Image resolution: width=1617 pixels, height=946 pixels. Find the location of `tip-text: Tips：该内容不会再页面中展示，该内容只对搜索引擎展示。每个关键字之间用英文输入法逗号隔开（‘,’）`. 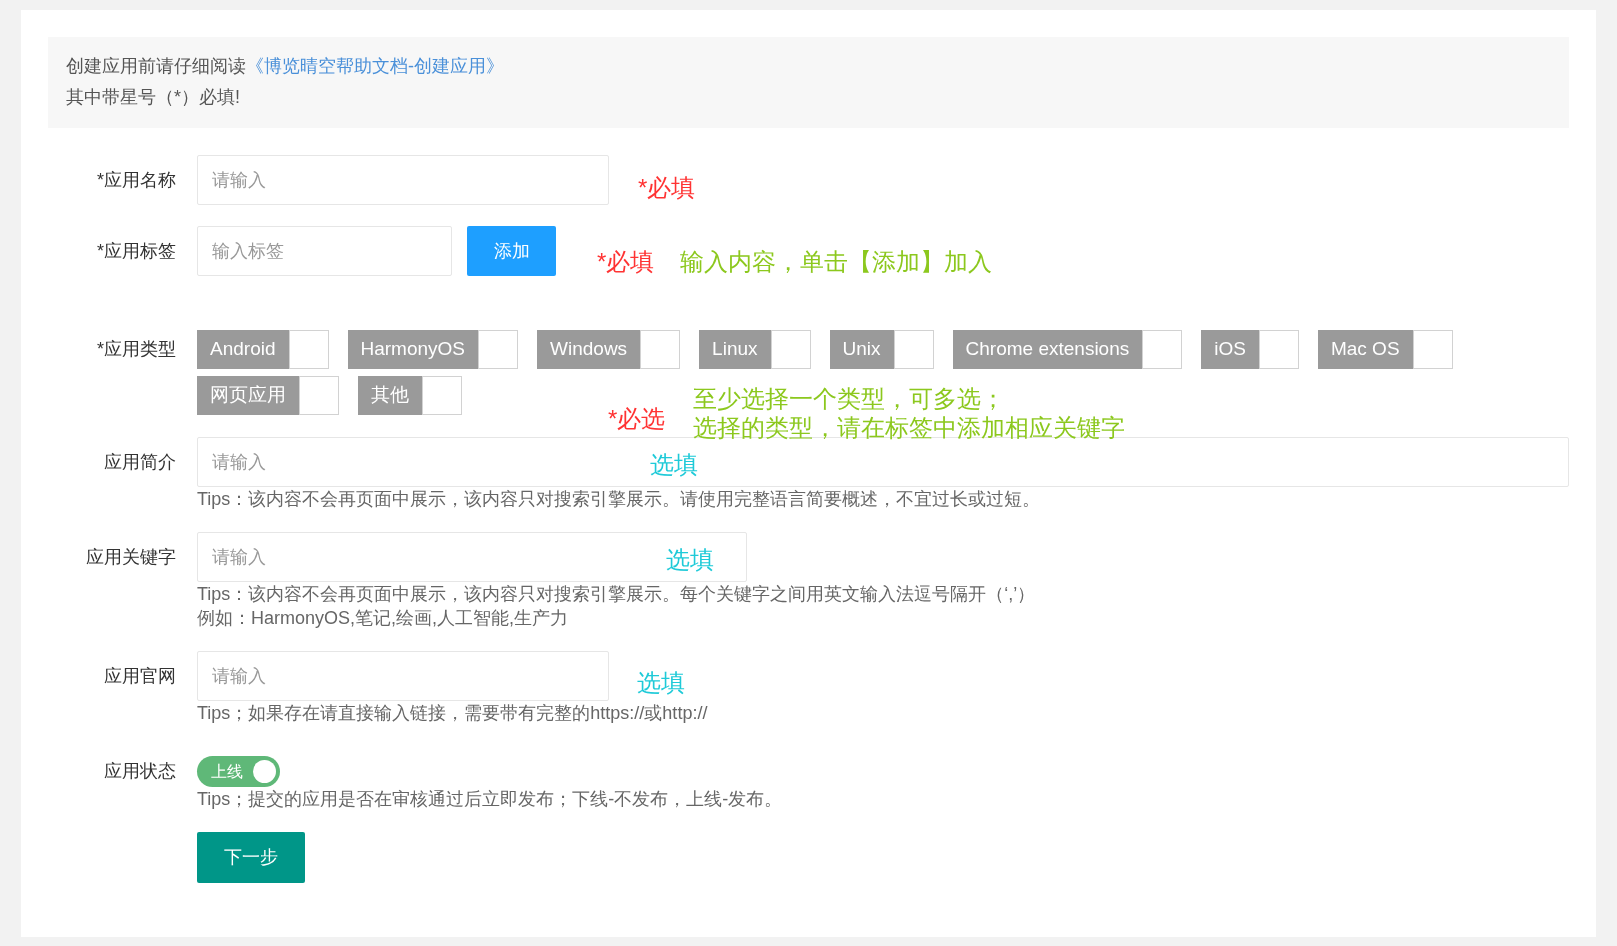

tip-text: Tips：该内容不会再页面中展示，该内容只对搜索引擎展示。每个关键字之间用英文输入法逗号隔开（‘,’） is located at coordinates (617, 594).